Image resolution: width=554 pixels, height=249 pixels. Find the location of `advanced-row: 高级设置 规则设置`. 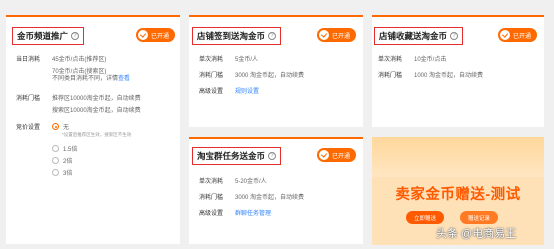

advanced-row: 高级设置 规则设置 is located at coordinates (229, 90).